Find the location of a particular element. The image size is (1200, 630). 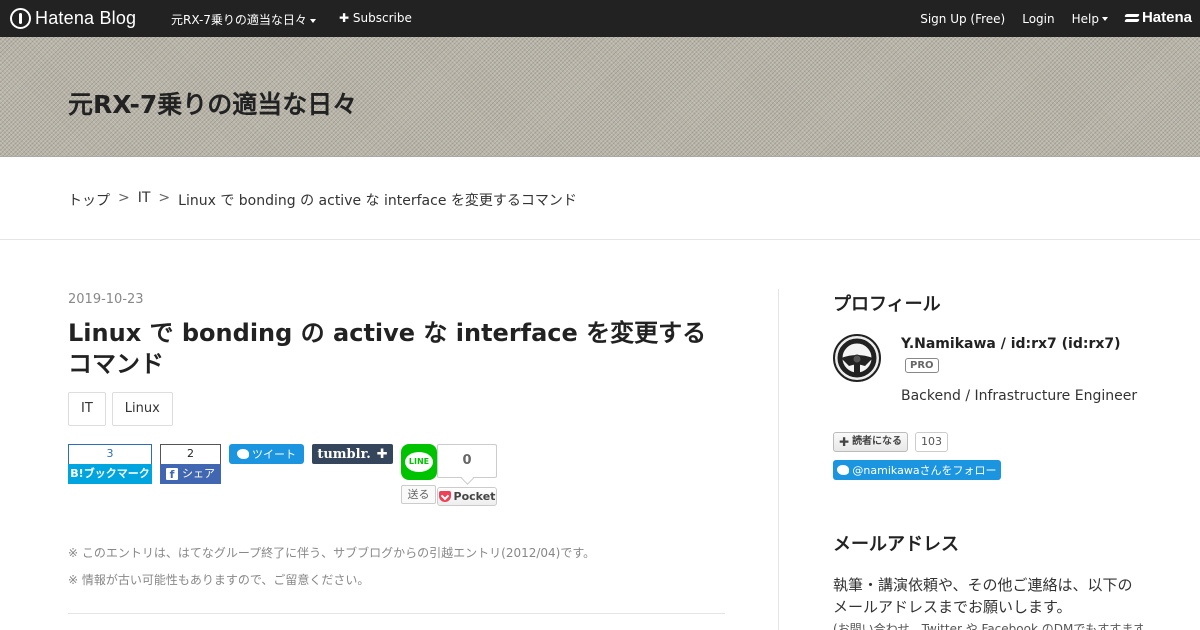

topbar-right-menu: Sign Up (Free) Login Help Hatena is located at coordinates (1056, 17).